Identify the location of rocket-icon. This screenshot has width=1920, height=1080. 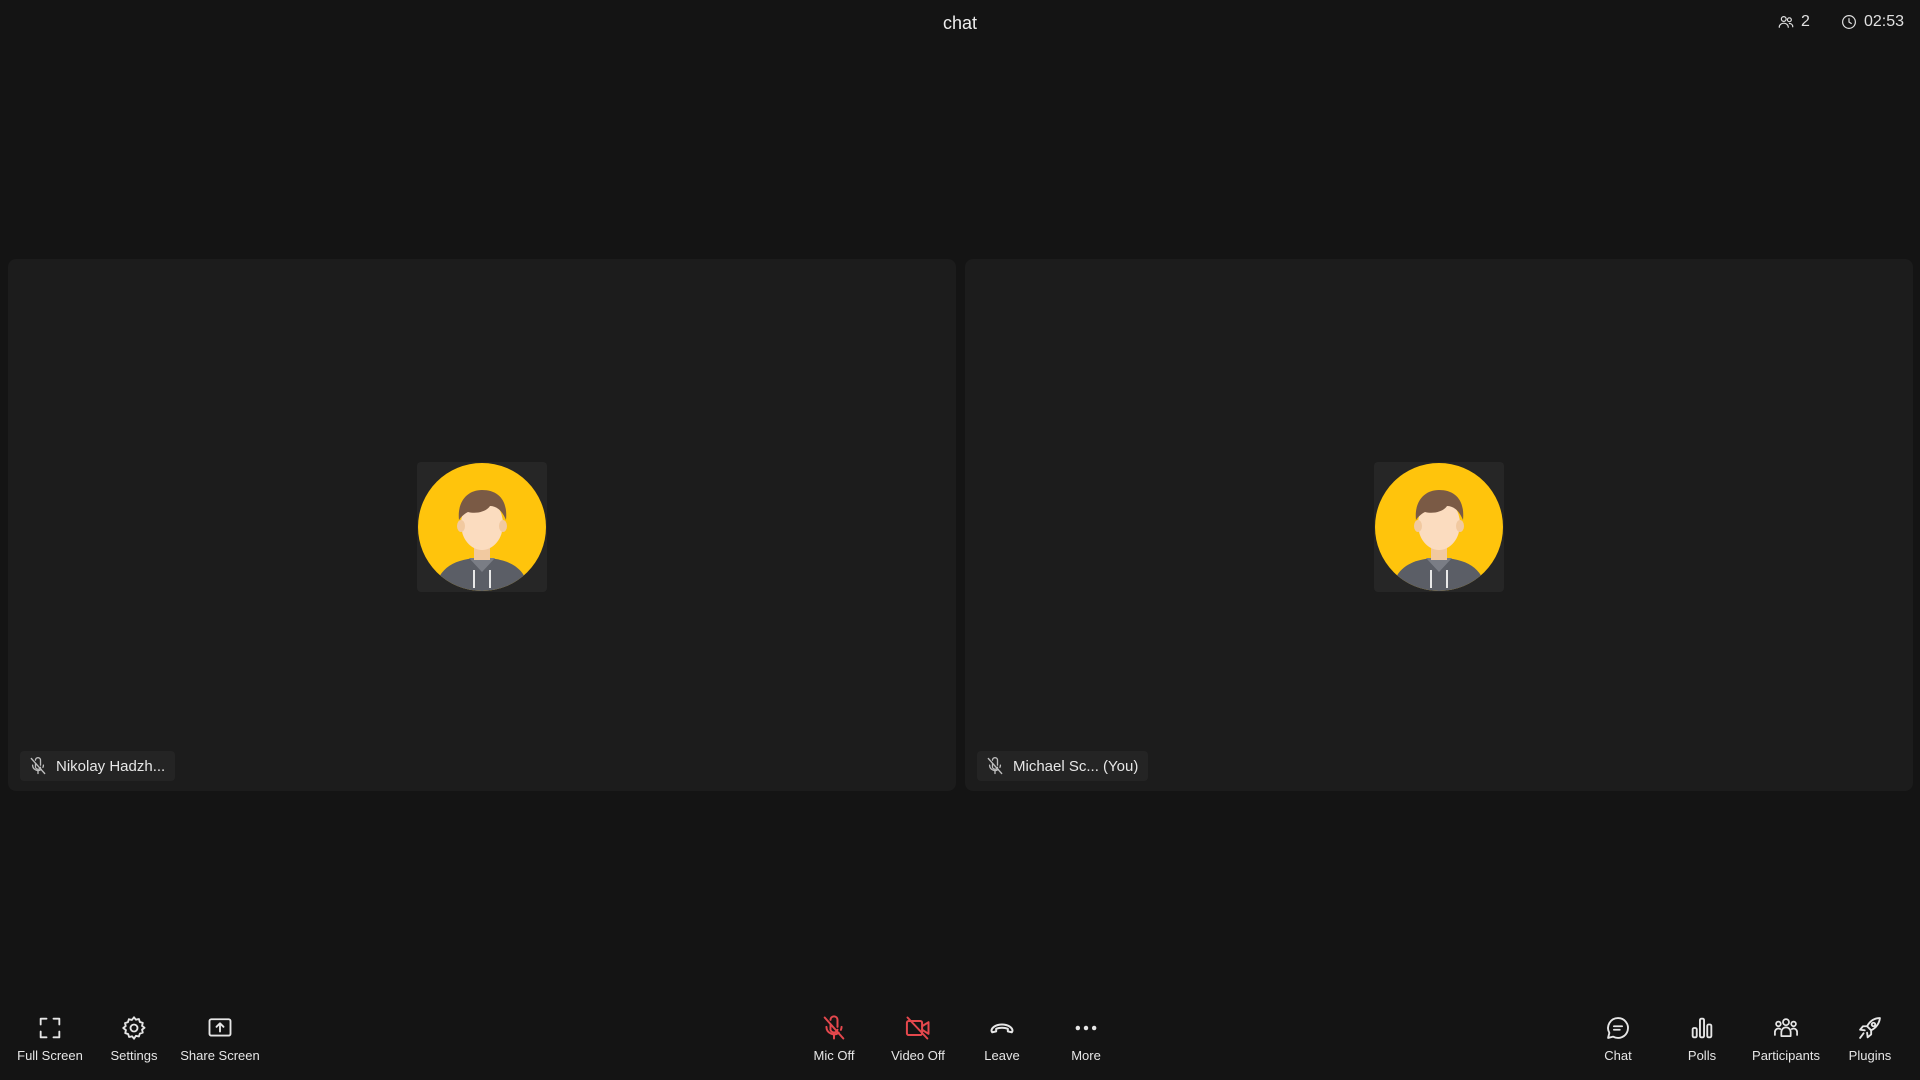
(1870, 1028).